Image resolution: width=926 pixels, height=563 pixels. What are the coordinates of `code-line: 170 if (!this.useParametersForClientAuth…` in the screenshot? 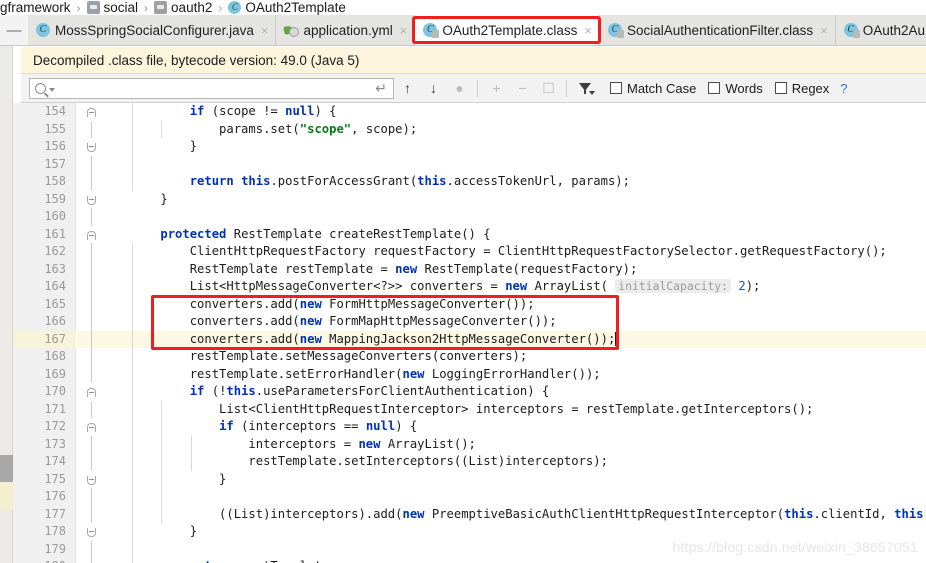 It's located at (469, 392).